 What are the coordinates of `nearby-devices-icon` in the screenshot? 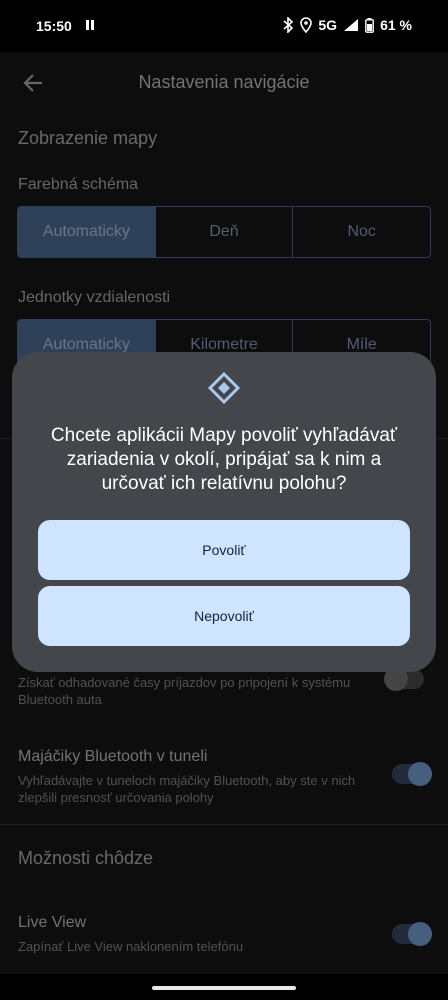 It's located at (224, 388).